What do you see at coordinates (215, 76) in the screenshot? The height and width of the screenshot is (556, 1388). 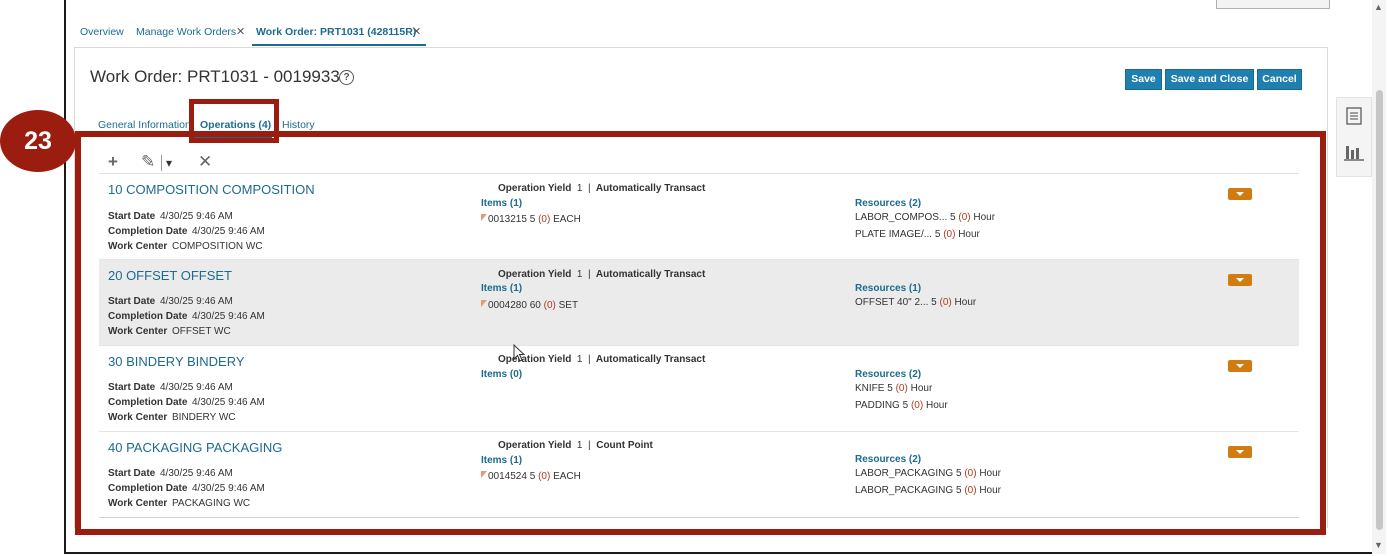 I see `page-title: Work Order: PRT1031 - 0019933` at bounding box center [215, 76].